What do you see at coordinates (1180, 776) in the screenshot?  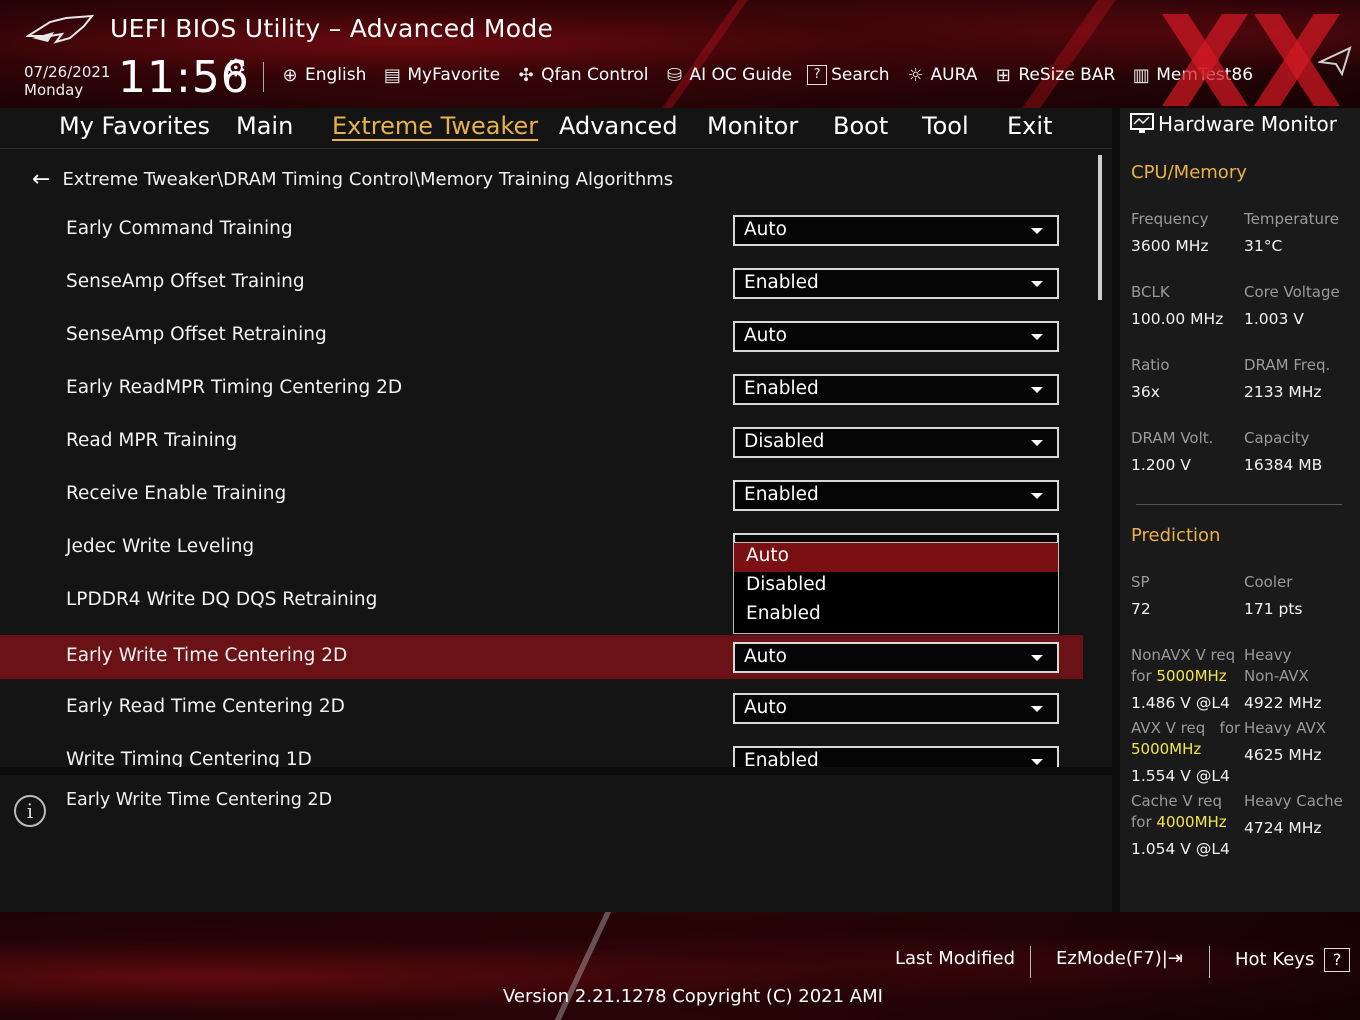 I see `avx-volt-value: 1.554 V @L4` at bounding box center [1180, 776].